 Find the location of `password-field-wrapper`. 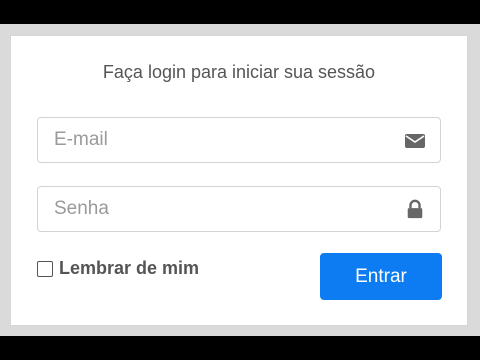

password-field-wrapper is located at coordinates (239, 209).